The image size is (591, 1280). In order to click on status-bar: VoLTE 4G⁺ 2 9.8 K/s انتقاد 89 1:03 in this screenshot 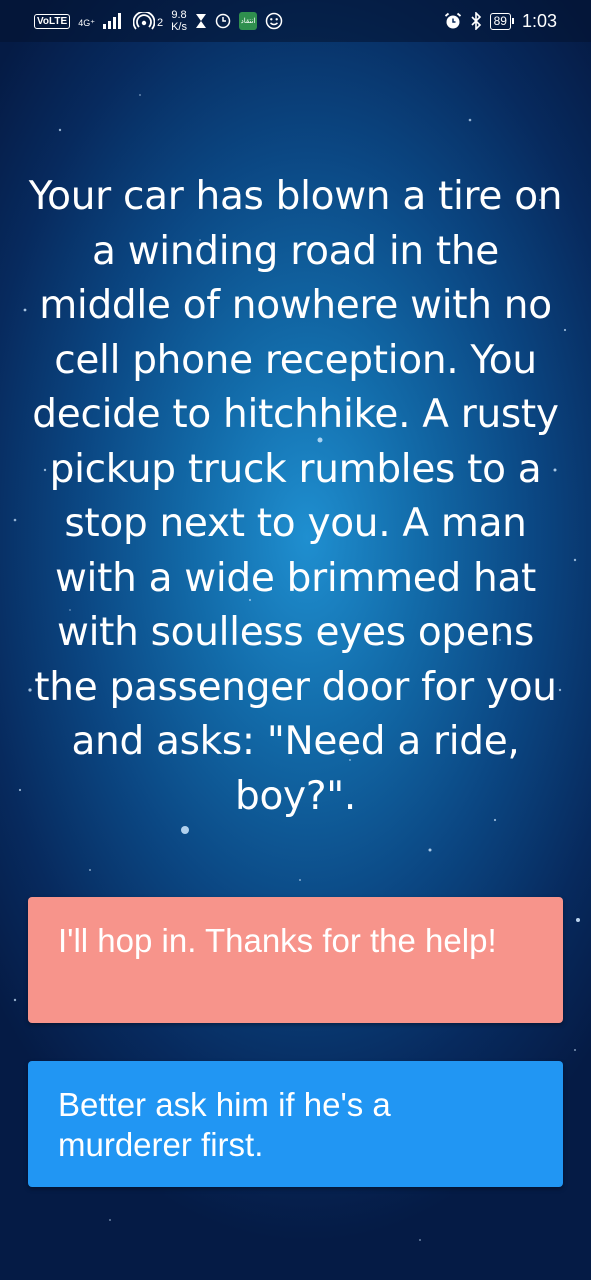, I will do `click(295, 21)`.